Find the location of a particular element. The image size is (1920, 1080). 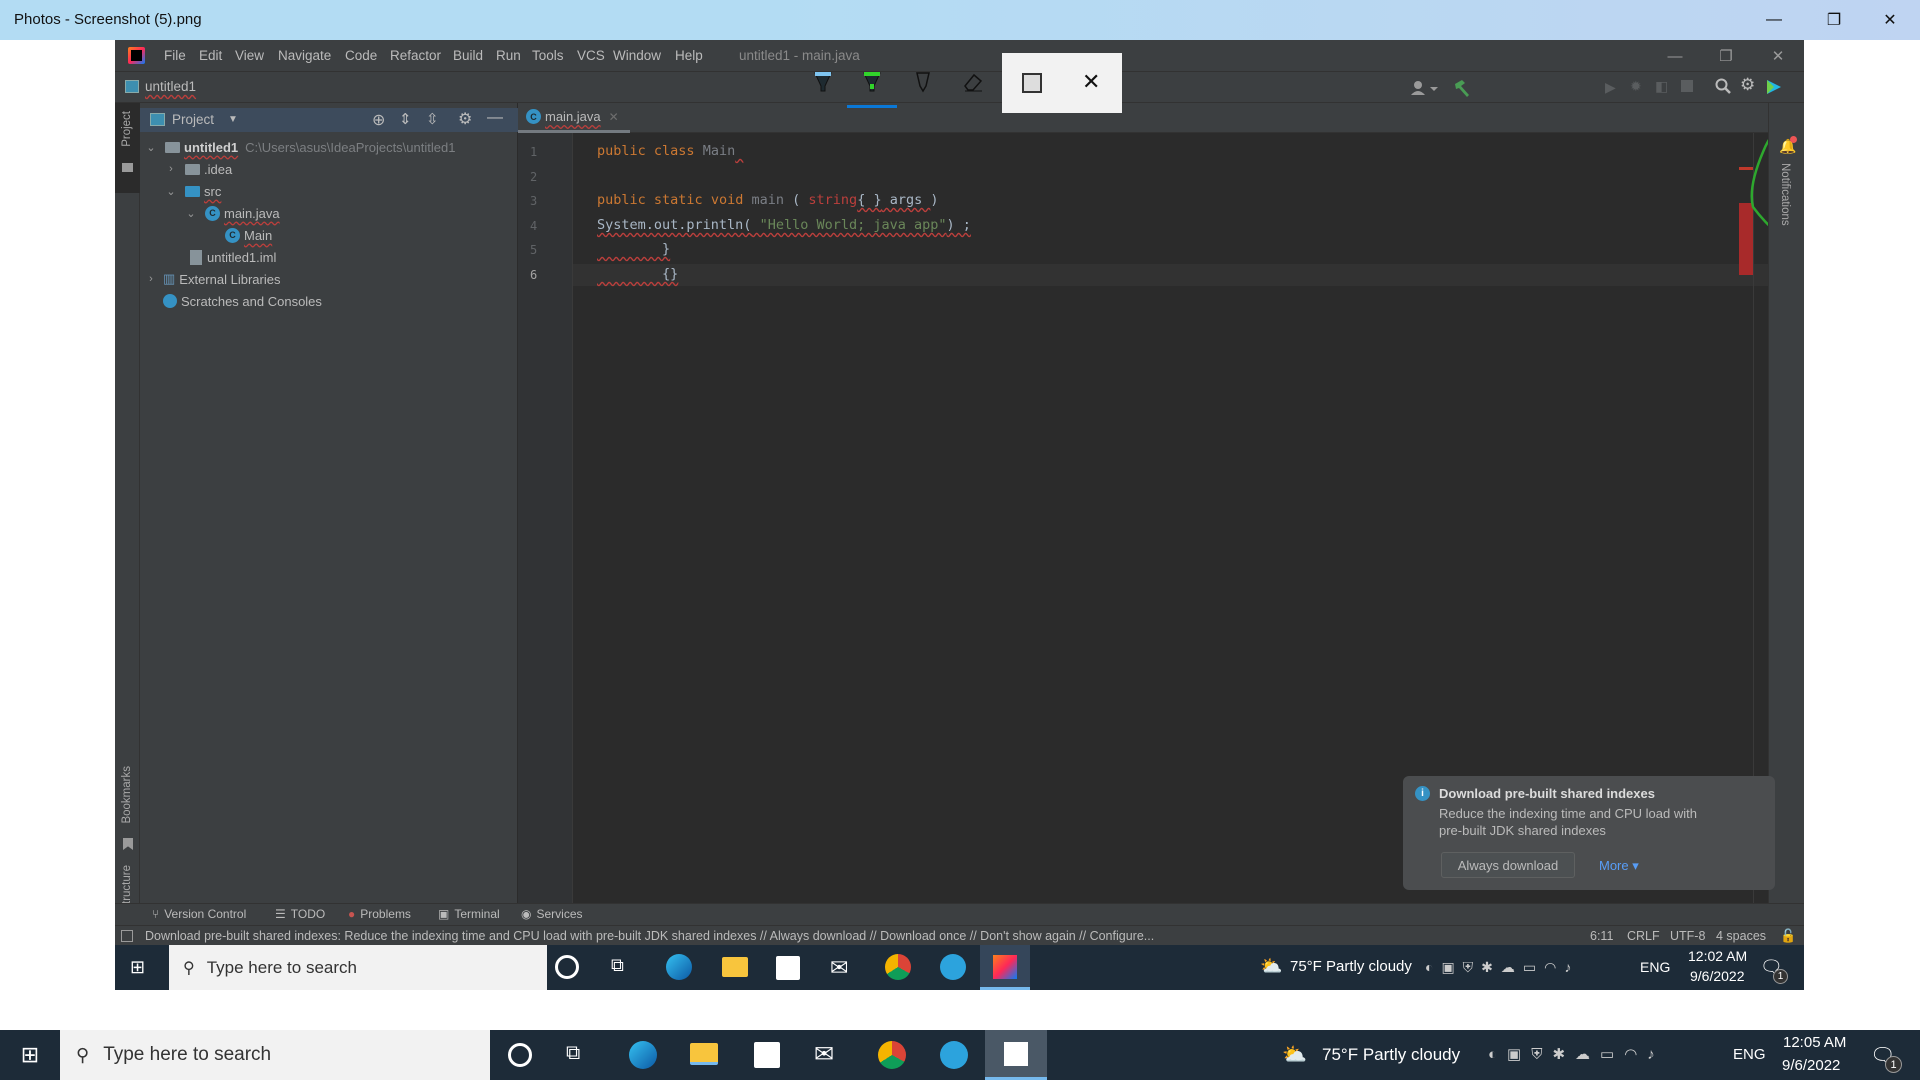

menu-edit: Edit is located at coordinates (210, 55).